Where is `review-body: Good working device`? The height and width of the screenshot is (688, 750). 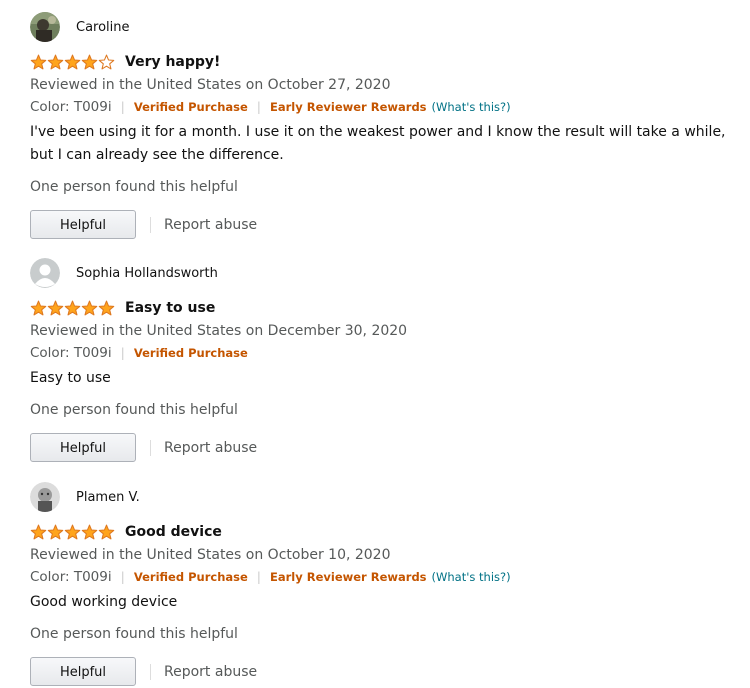
review-body: Good working device is located at coordinates (104, 602).